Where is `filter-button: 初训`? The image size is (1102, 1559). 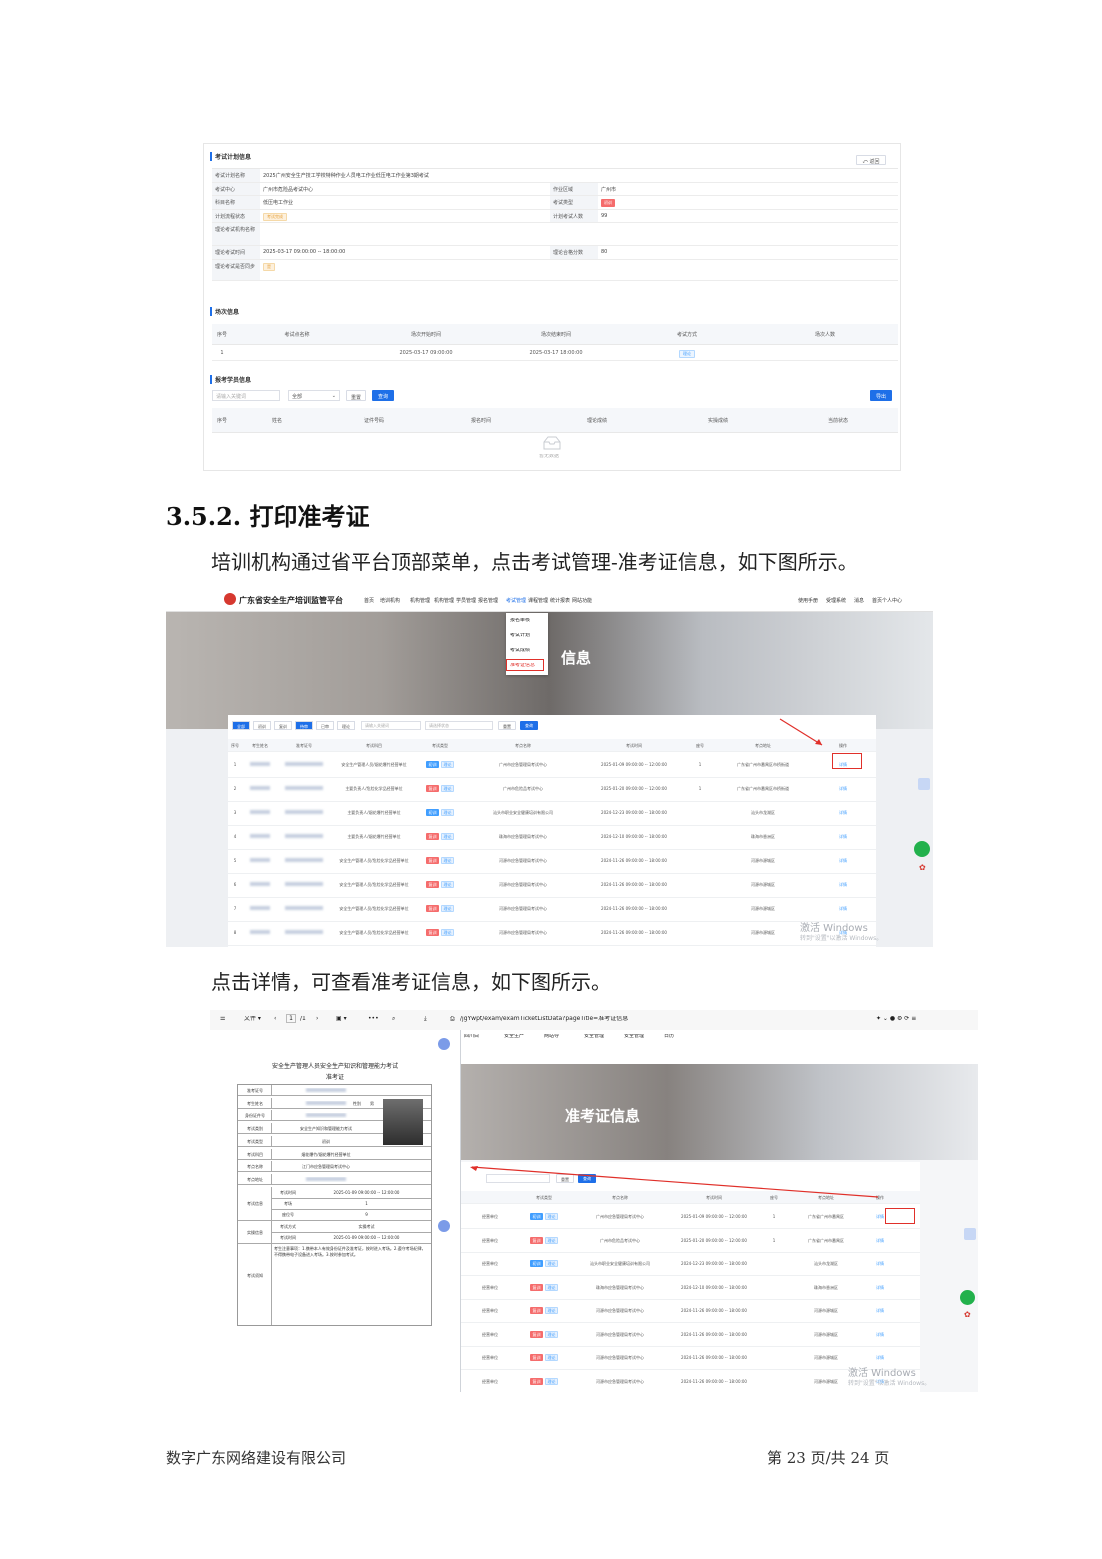
filter-button: 初训 is located at coordinates (262, 725).